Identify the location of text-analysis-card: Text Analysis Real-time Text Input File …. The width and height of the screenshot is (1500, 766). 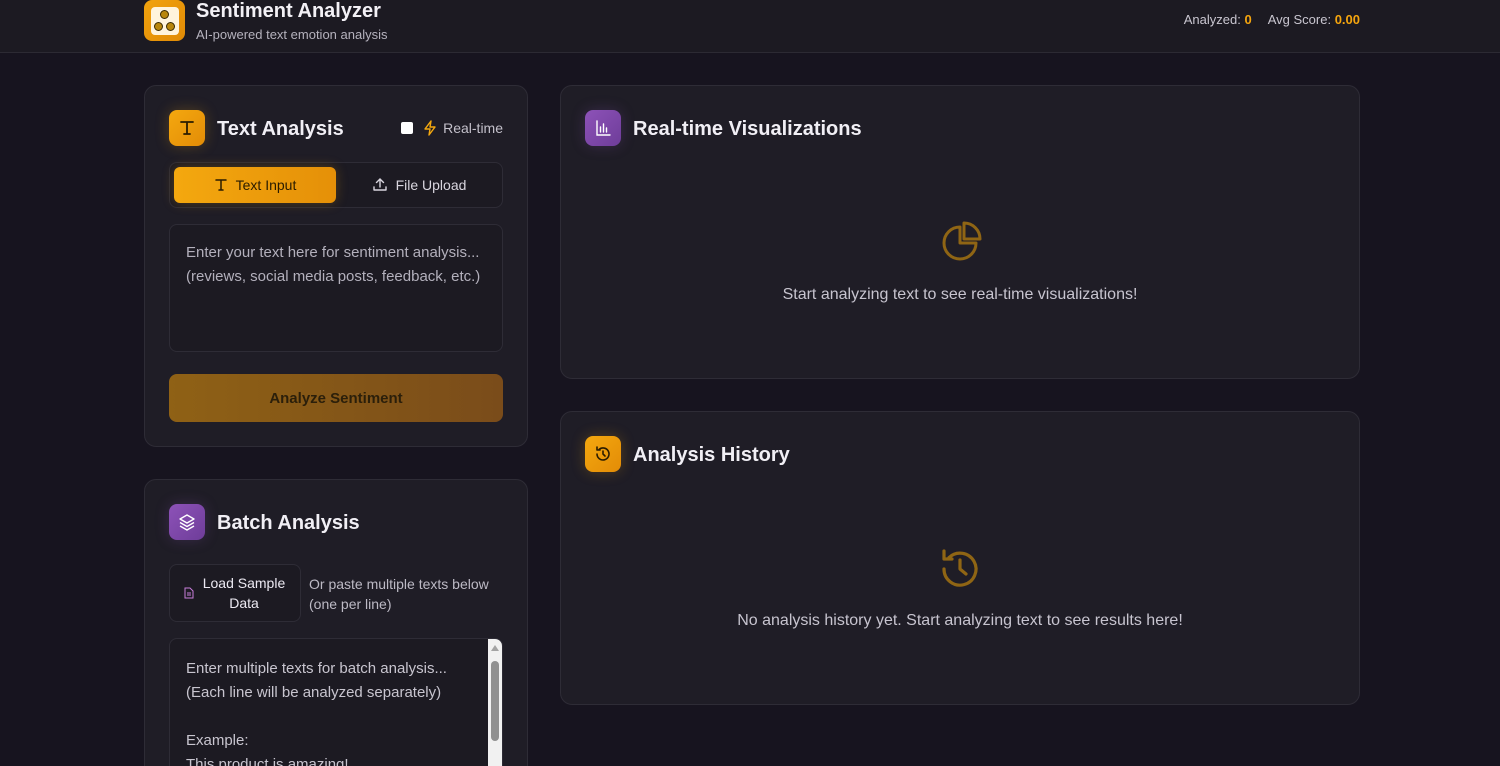
(336, 266).